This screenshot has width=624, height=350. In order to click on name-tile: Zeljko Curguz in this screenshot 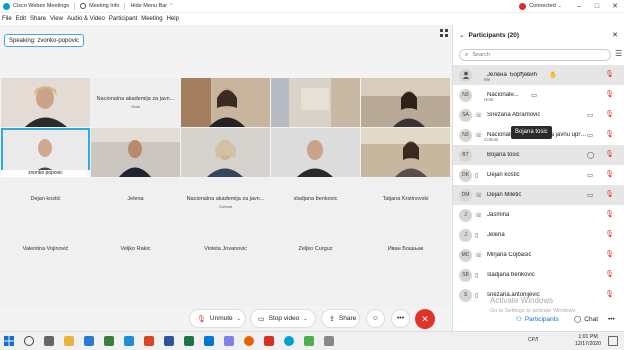, I will do `click(315, 252)`.